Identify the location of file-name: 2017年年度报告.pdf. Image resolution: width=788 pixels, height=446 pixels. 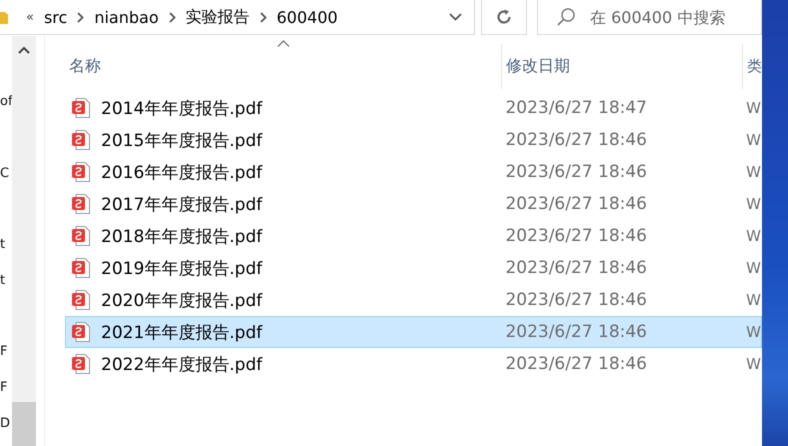
(181, 205).